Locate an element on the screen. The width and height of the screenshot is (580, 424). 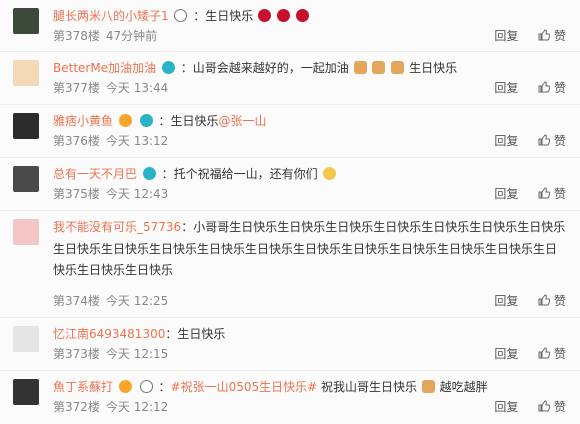
username-link: 我不能没有可乐_57736 is located at coordinates (117, 227).